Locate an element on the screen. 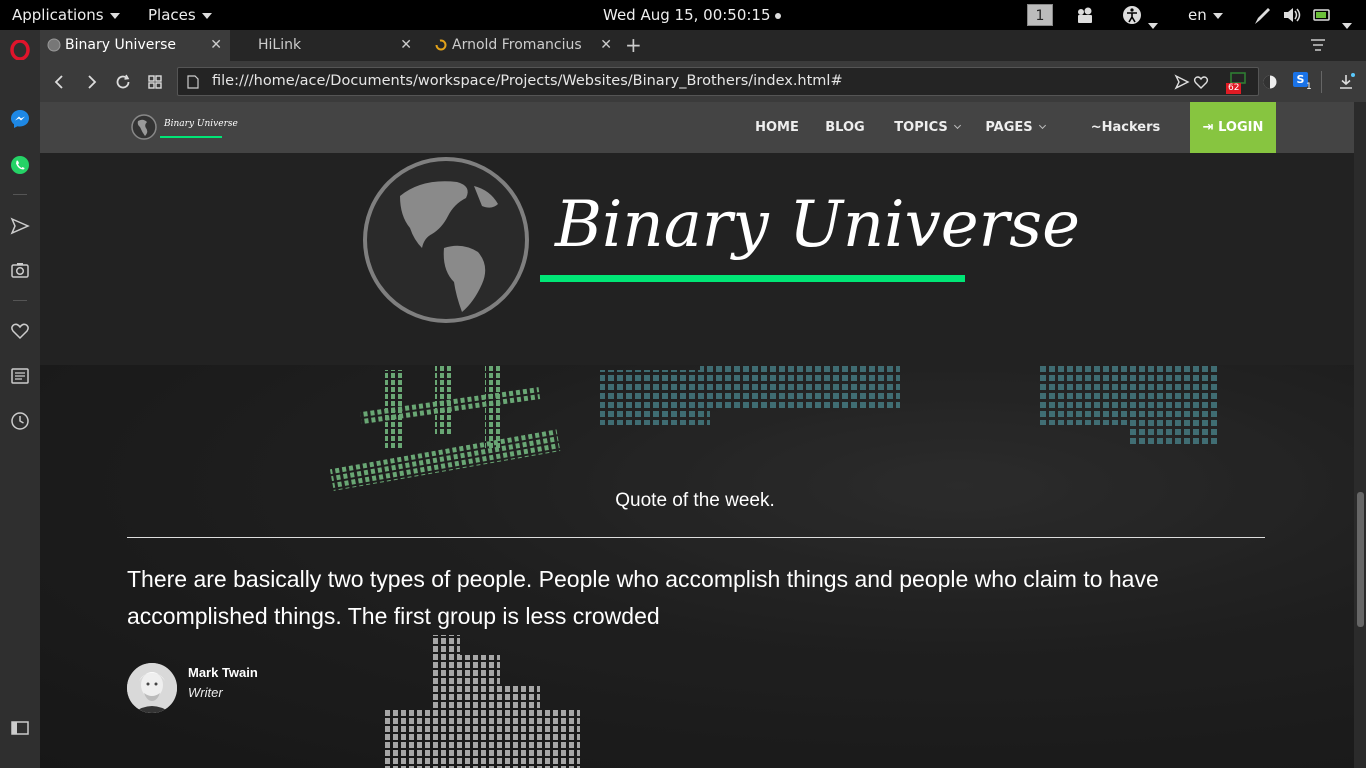 Image resolution: width=1366 pixels, height=768 pixels. globe-logo-icon is located at coordinates (144, 127).